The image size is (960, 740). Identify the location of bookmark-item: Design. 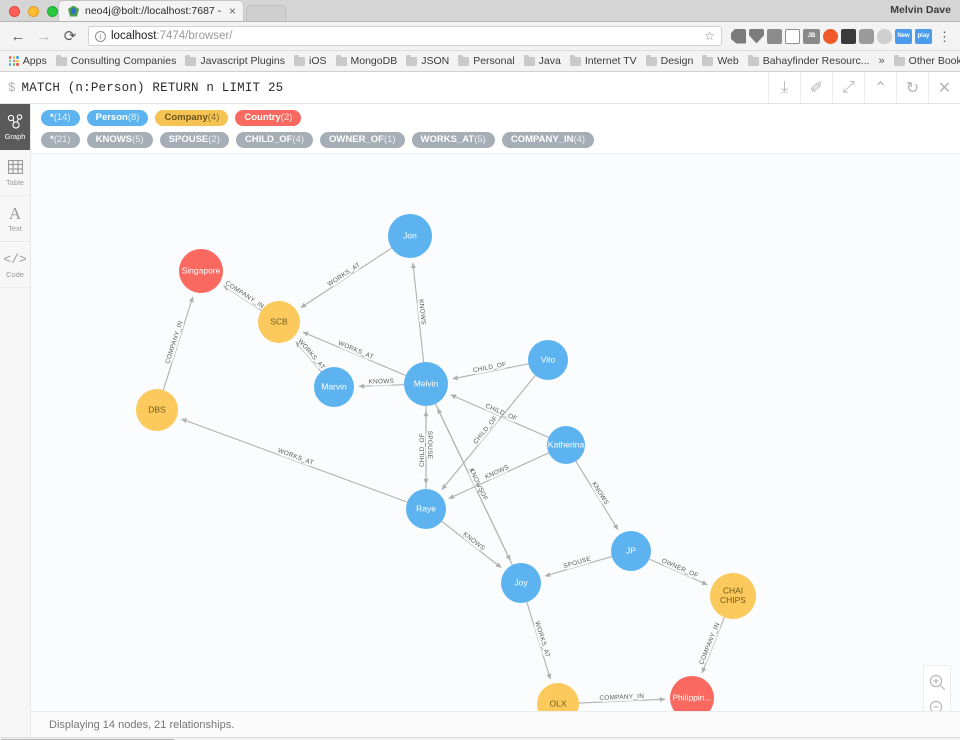
(670, 61).